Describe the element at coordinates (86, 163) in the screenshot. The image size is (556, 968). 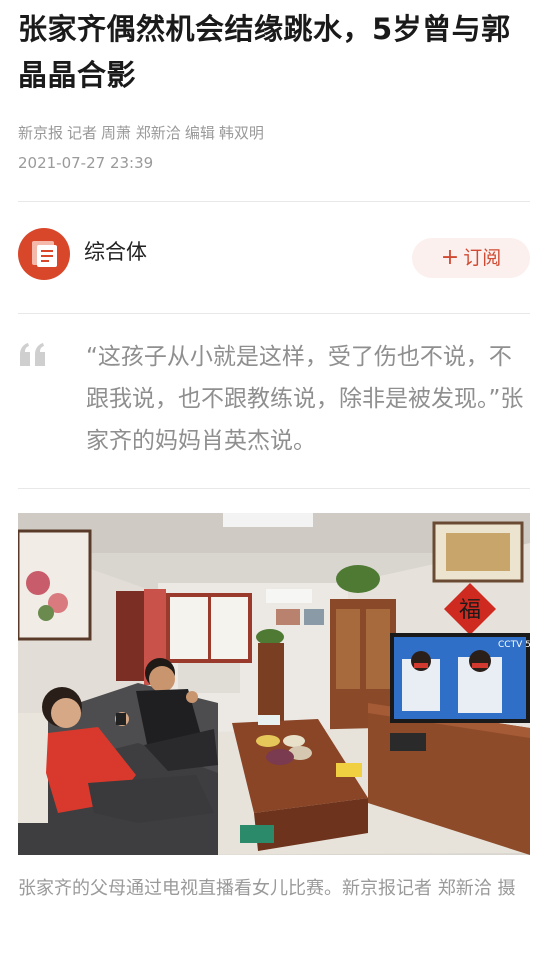
I see `publish-date: 2021-07-27 23:39` at that location.